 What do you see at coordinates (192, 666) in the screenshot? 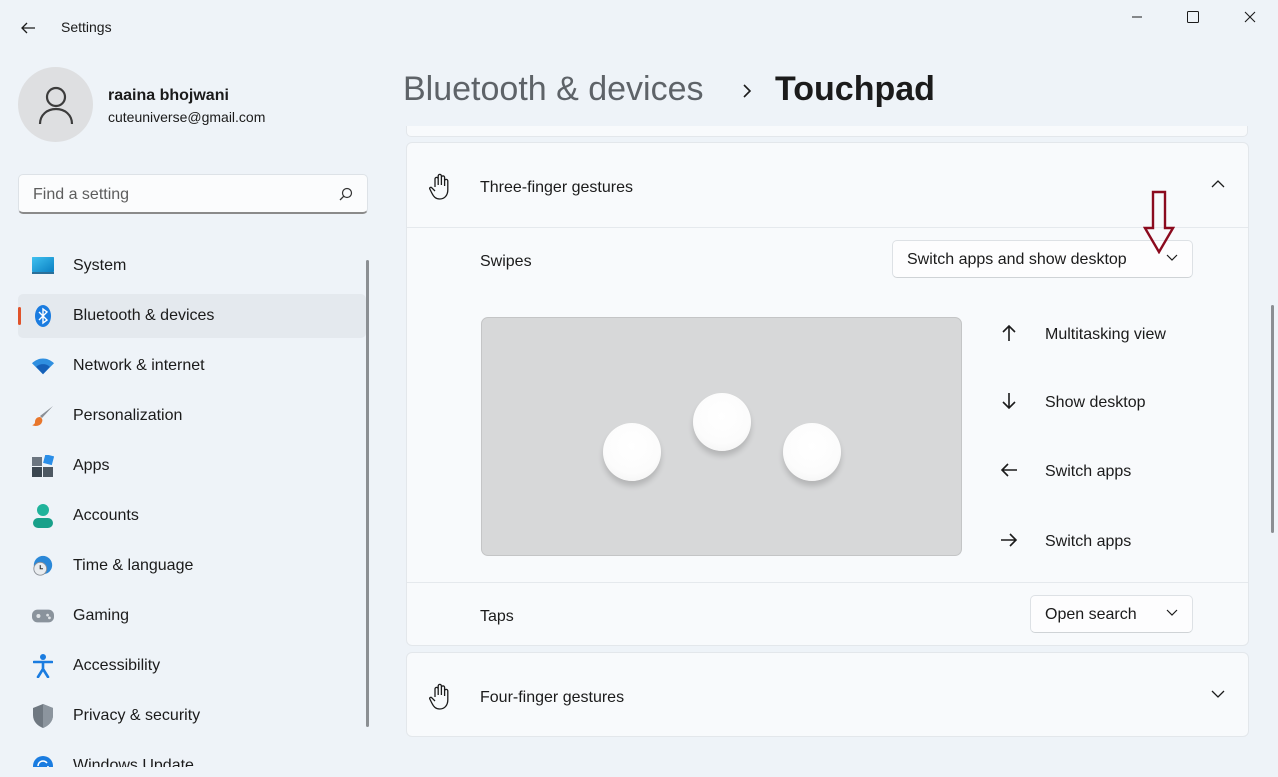
I see `sidebar-item-accessibility: Accessibility` at bounding box center [192, 666].